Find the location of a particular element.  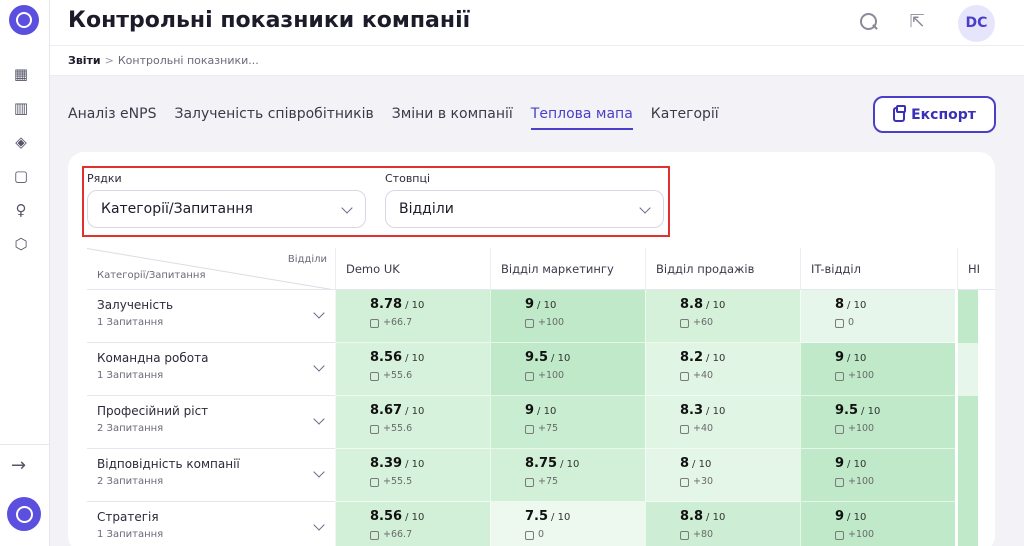

row-category-name: Командна робота is located at coordinates (153, 358).